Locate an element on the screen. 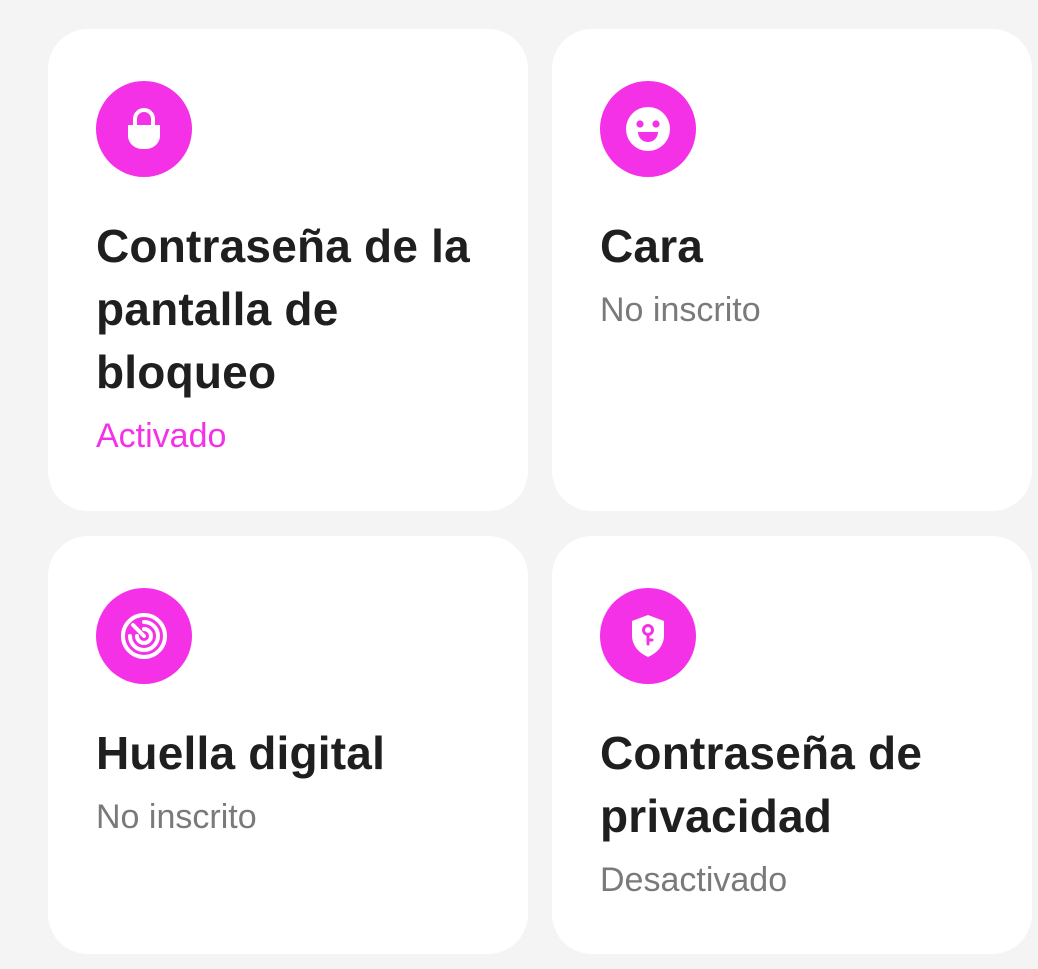  card-title: Huella digital is located at coordinates (241, 753).